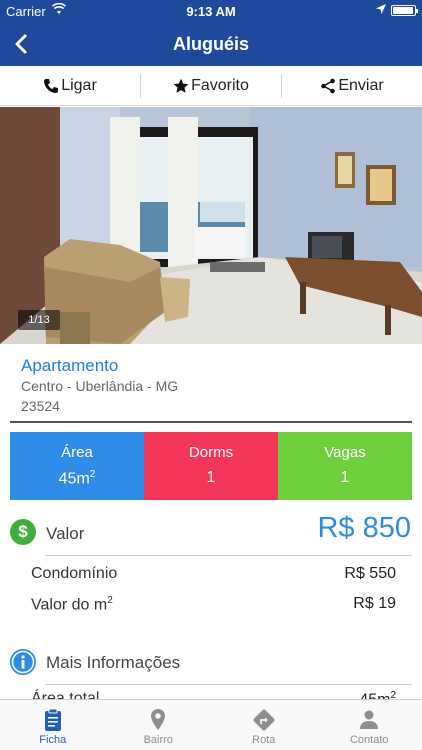  Describe the element at coordinates (220, 85) in the screenshot. I see `favorite-label: Favorito` at that location.